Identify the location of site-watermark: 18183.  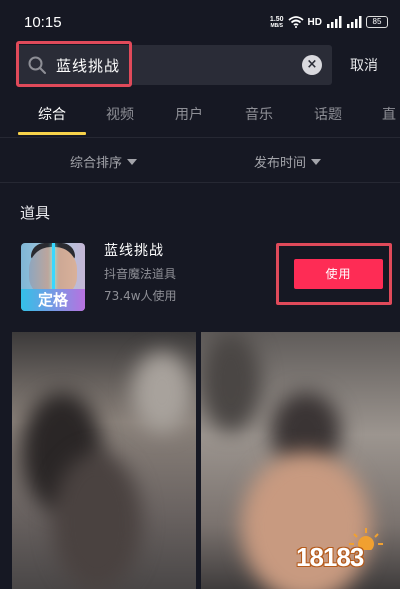
(343, 554).